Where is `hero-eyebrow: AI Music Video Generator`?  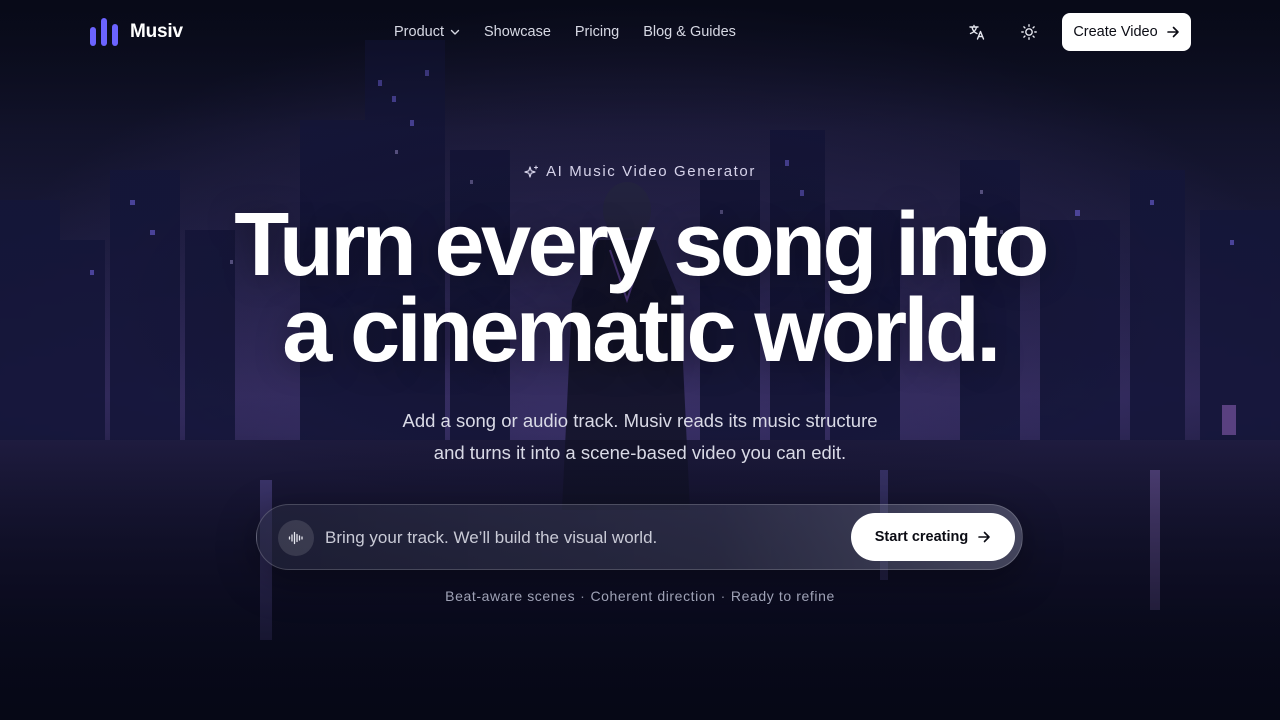 hero-eyebrow: AI Music Video Generator is located at coordinates (640, 172).